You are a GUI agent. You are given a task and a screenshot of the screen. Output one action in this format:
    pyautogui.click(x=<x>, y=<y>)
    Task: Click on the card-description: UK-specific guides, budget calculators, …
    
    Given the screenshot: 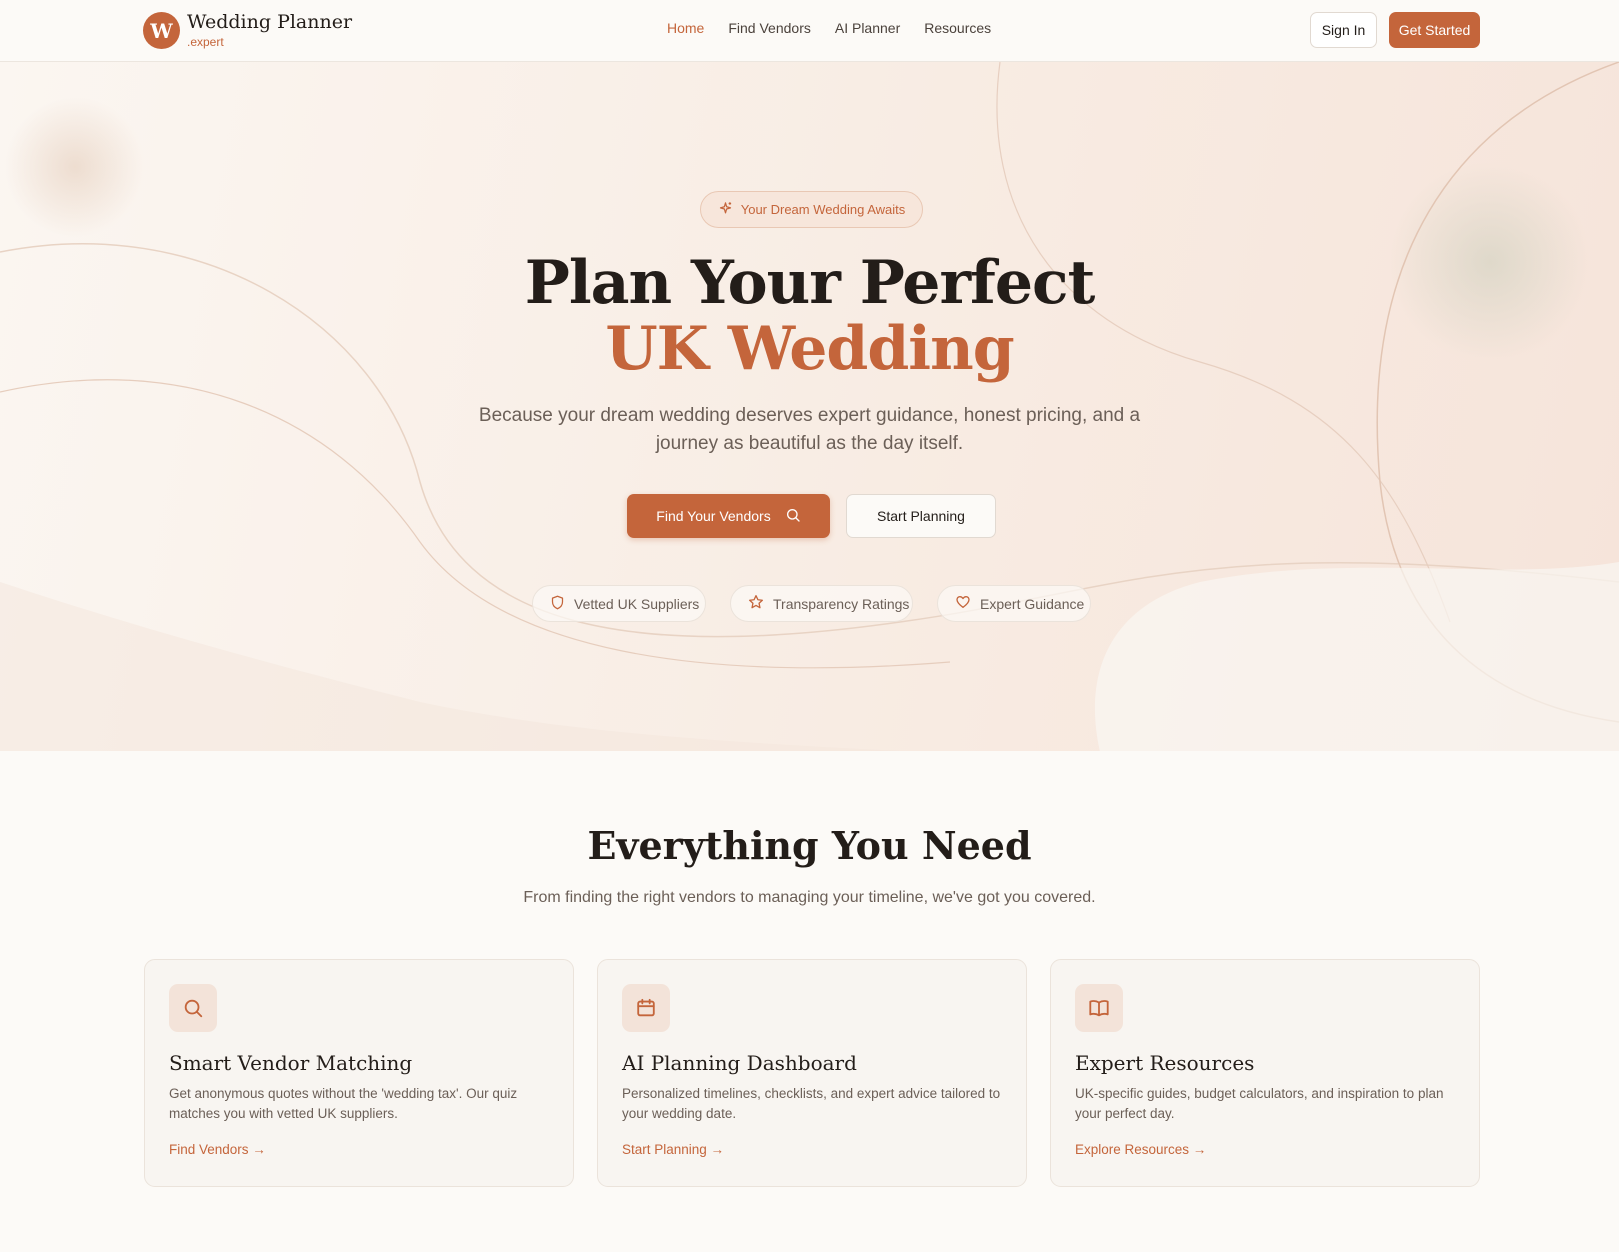 What is the action you would take?
    pyautogui.click(x=1259, y=1103)
    